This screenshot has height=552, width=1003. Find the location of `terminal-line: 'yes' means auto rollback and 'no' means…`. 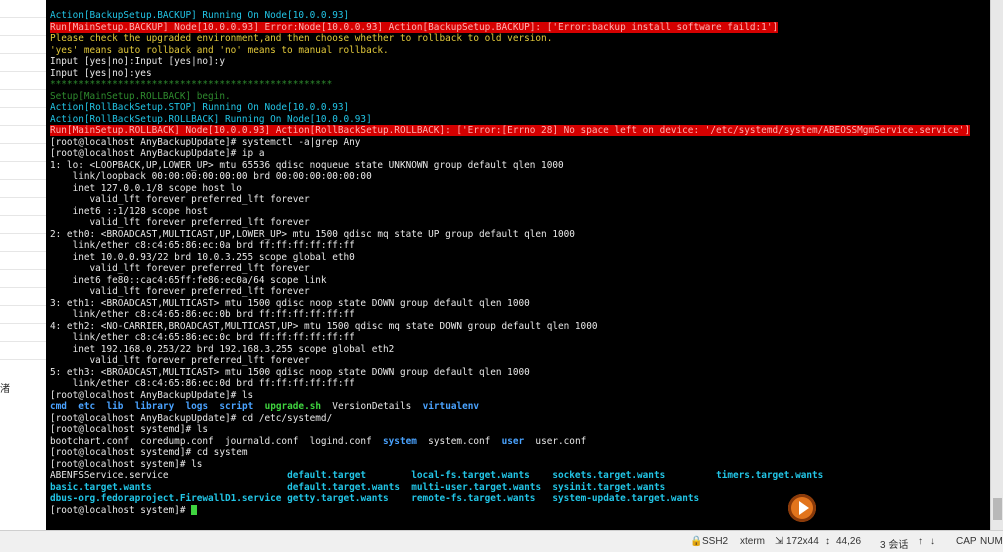

terminal-line: 'yes' means auto rollback and 'no' means… is located at coordinates (520, 51).